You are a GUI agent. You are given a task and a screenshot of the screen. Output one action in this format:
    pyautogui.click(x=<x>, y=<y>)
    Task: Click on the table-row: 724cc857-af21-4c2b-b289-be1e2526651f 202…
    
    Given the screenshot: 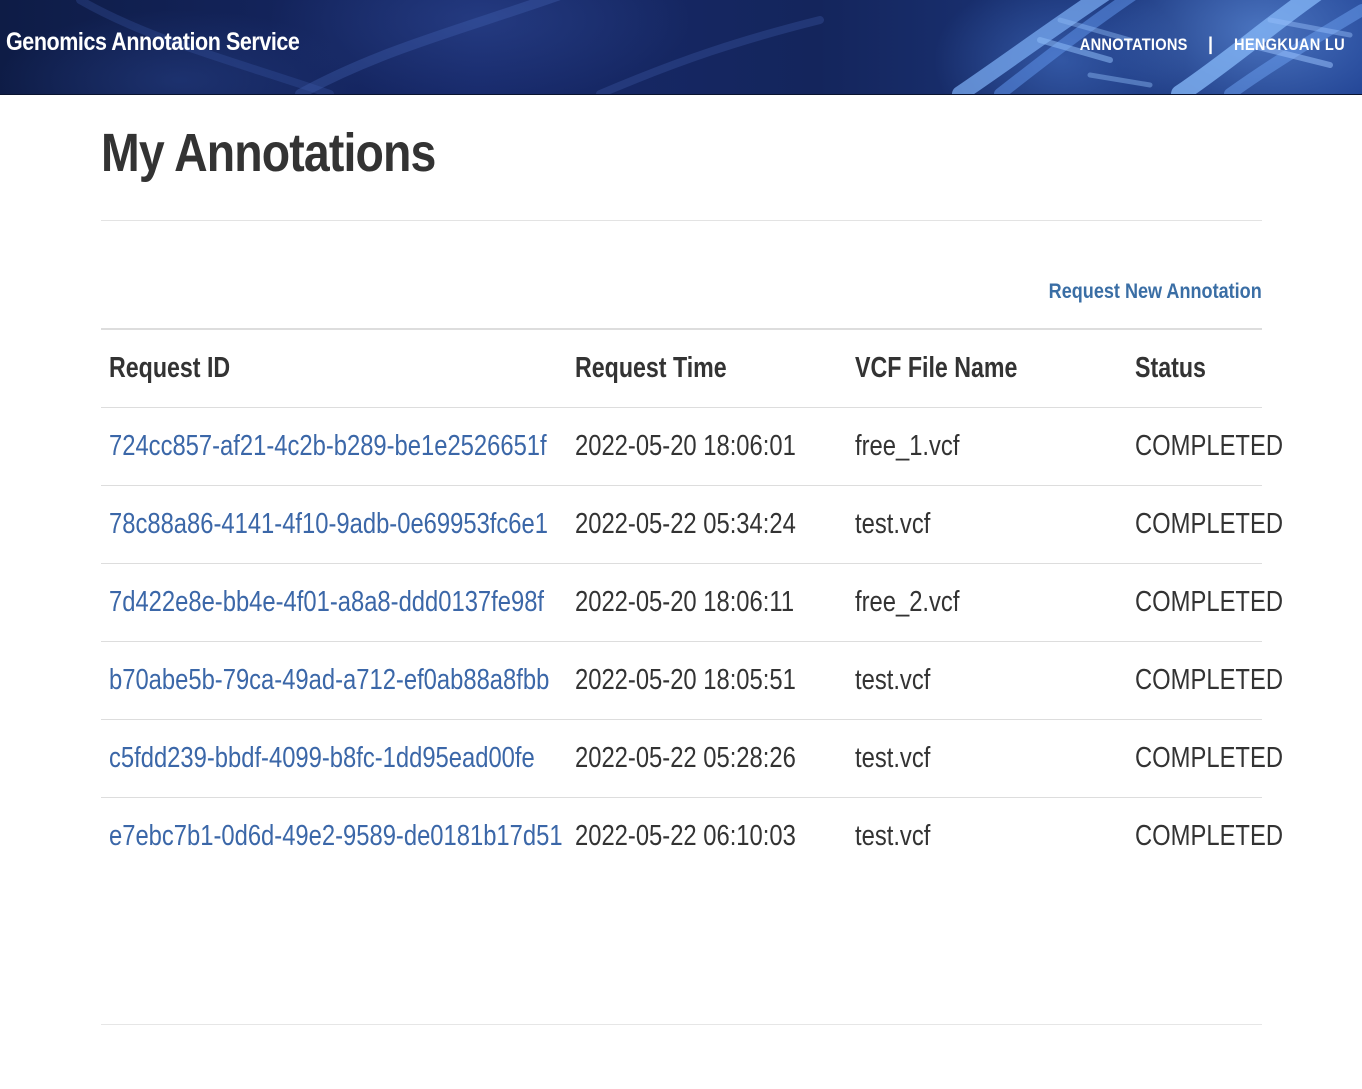 What is the action you would take?
    pyautogui.click(x=692, y=446)
    